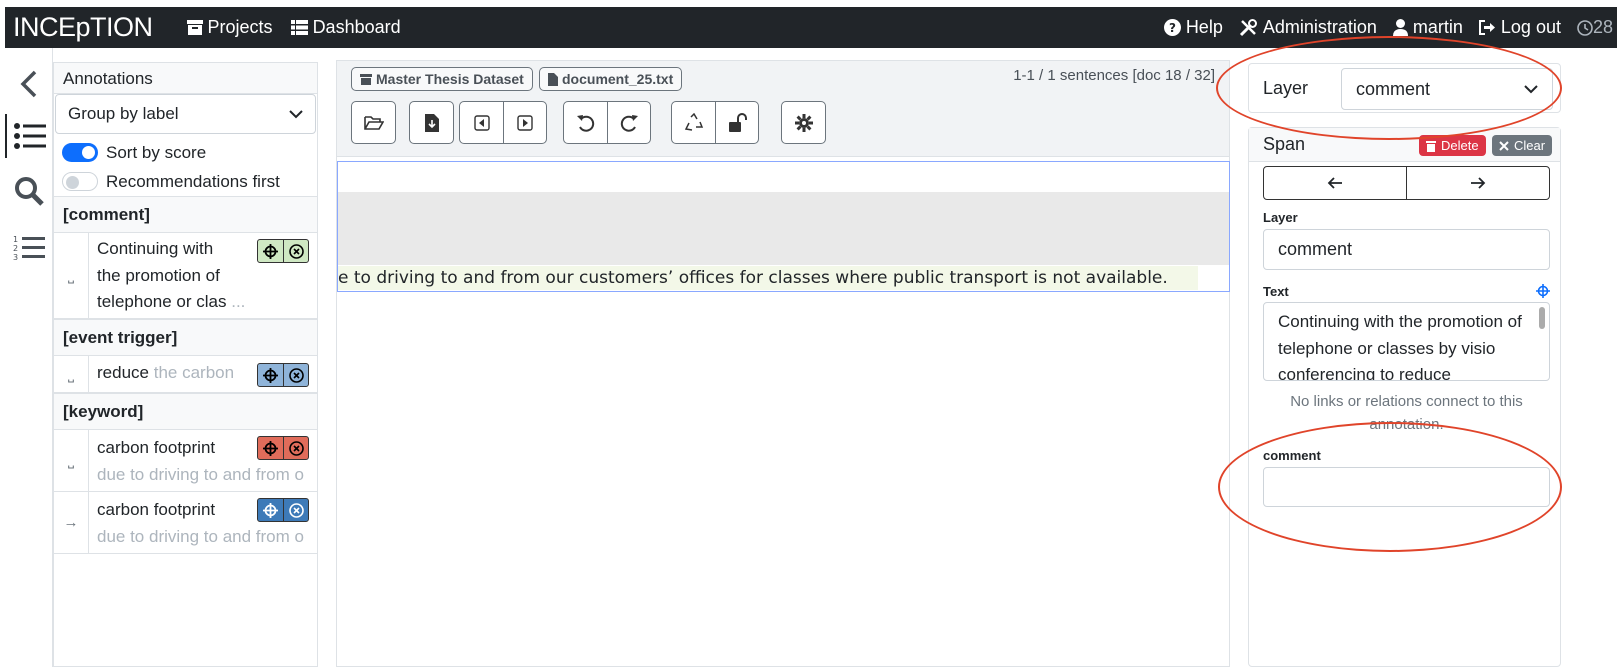  Describe the element at coordinates (240, 27) in the screenshot. I see `nav-projects-label: Projects` at that location.